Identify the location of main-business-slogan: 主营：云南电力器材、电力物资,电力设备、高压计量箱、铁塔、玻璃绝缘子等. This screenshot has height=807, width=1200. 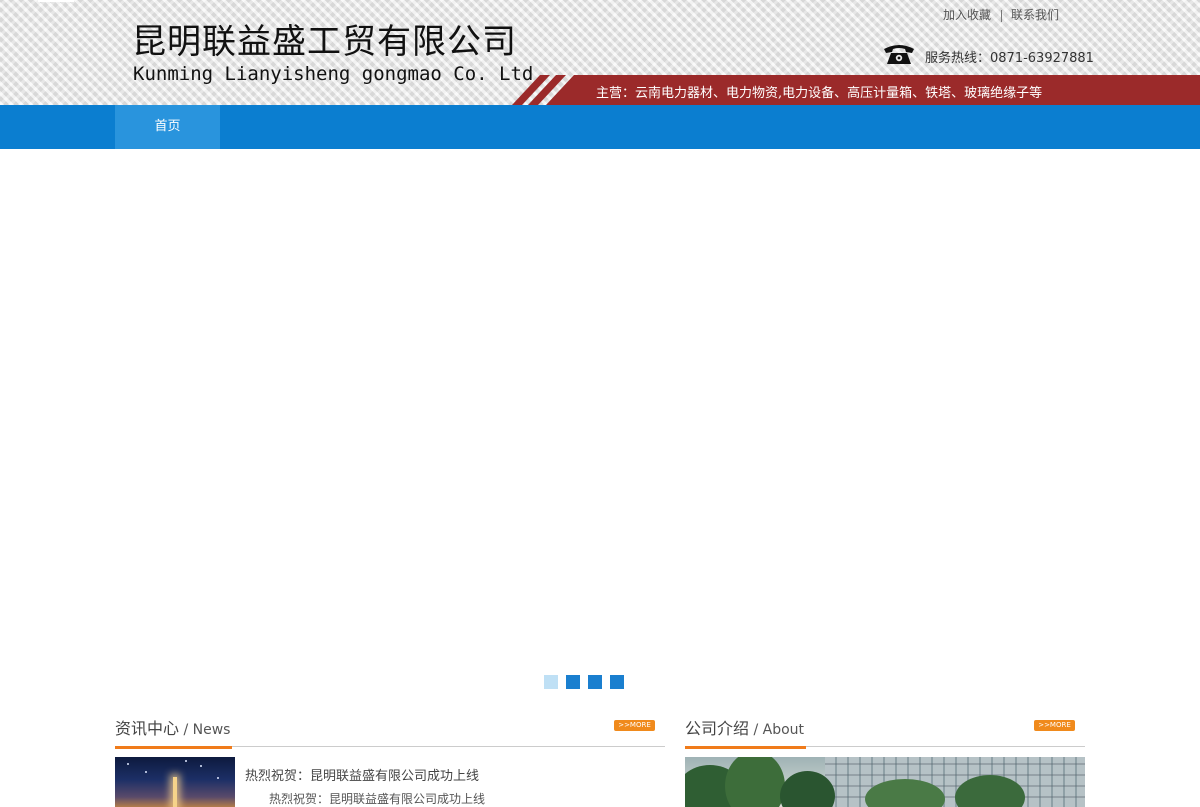
(819, 93).